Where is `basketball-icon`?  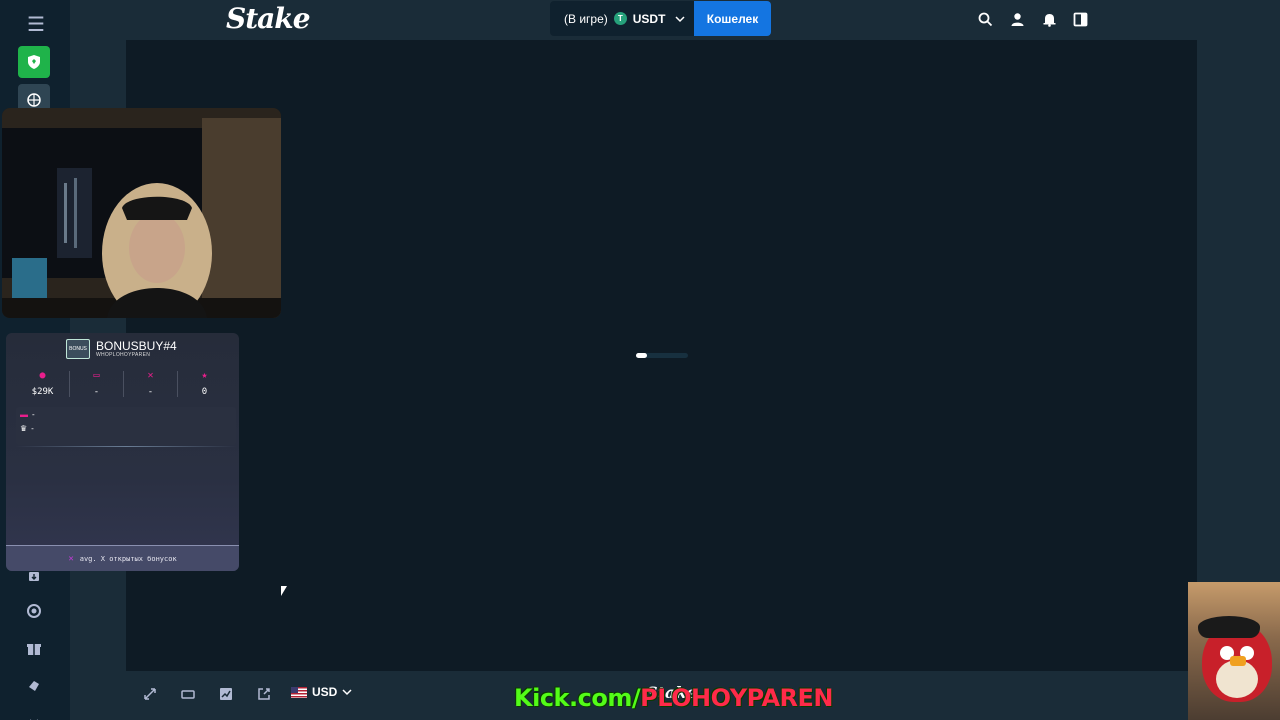 basketball-icon is located at coordinates (34, 100).